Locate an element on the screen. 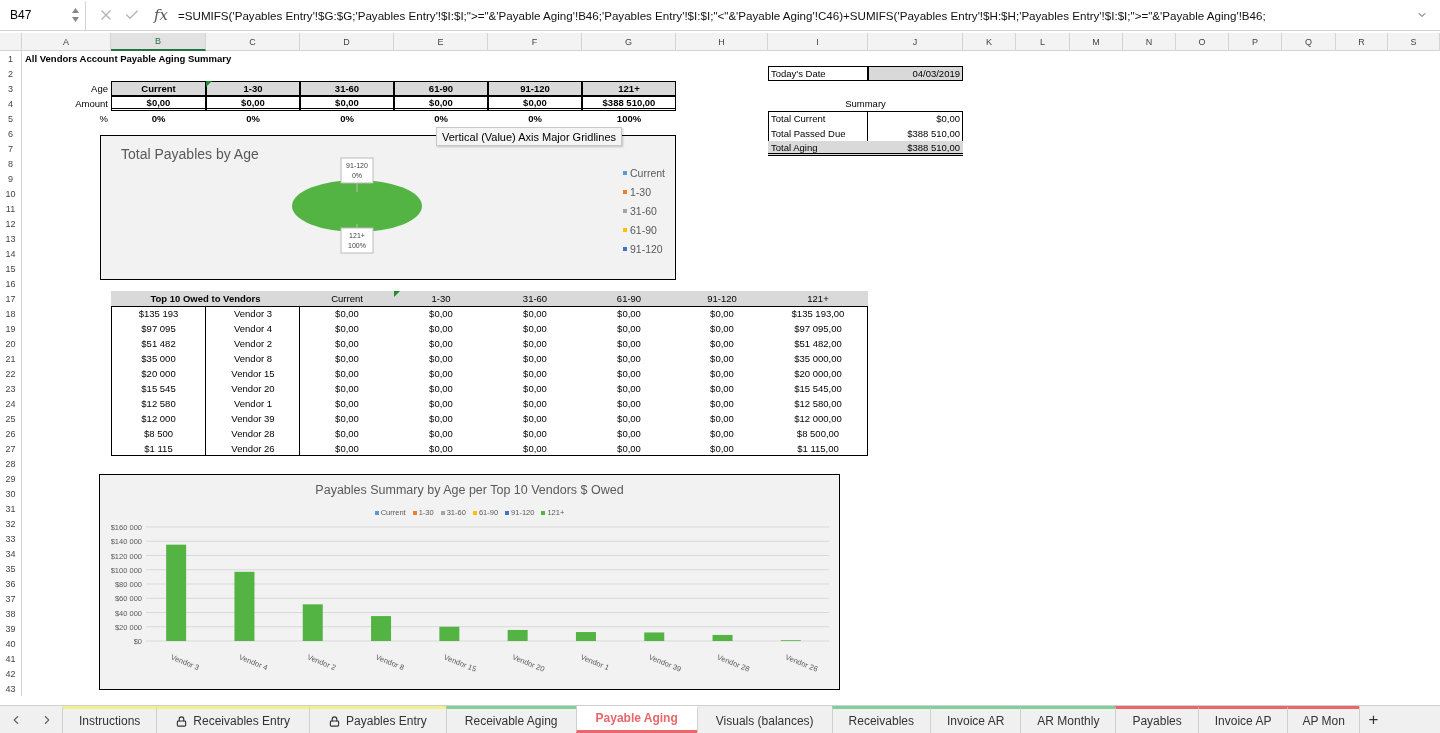  row-header: 9 is located at coordinates (11, 178).